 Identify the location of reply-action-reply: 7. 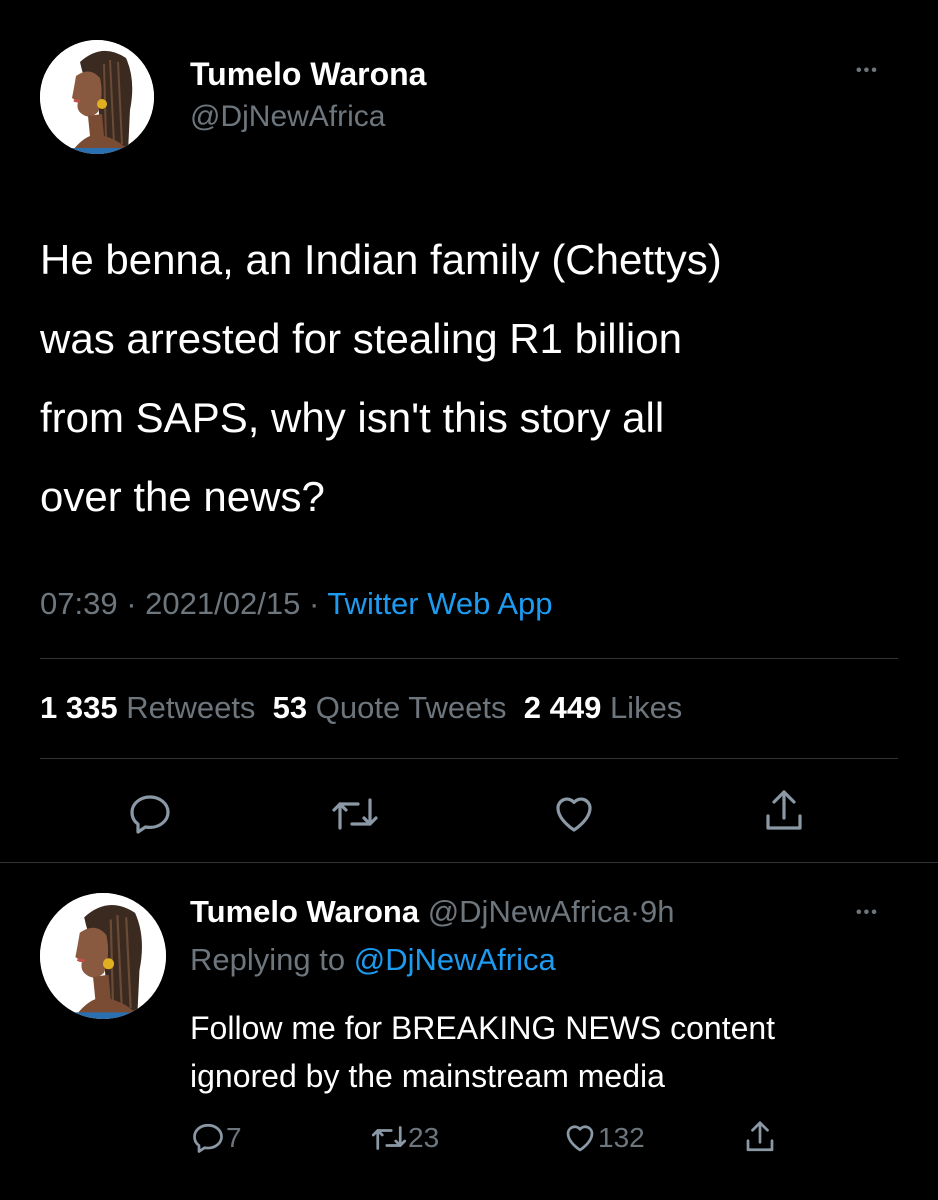
(216, 1138).